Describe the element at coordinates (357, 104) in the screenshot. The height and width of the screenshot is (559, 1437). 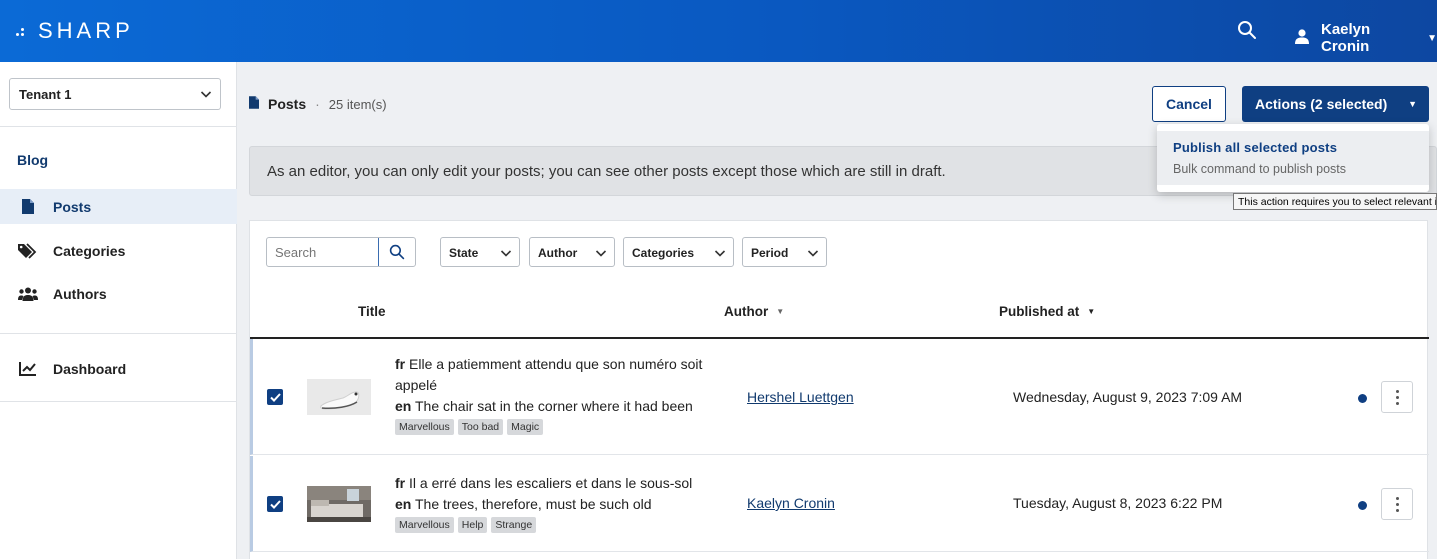
I see `item-count: 25 item(s)` at that location.